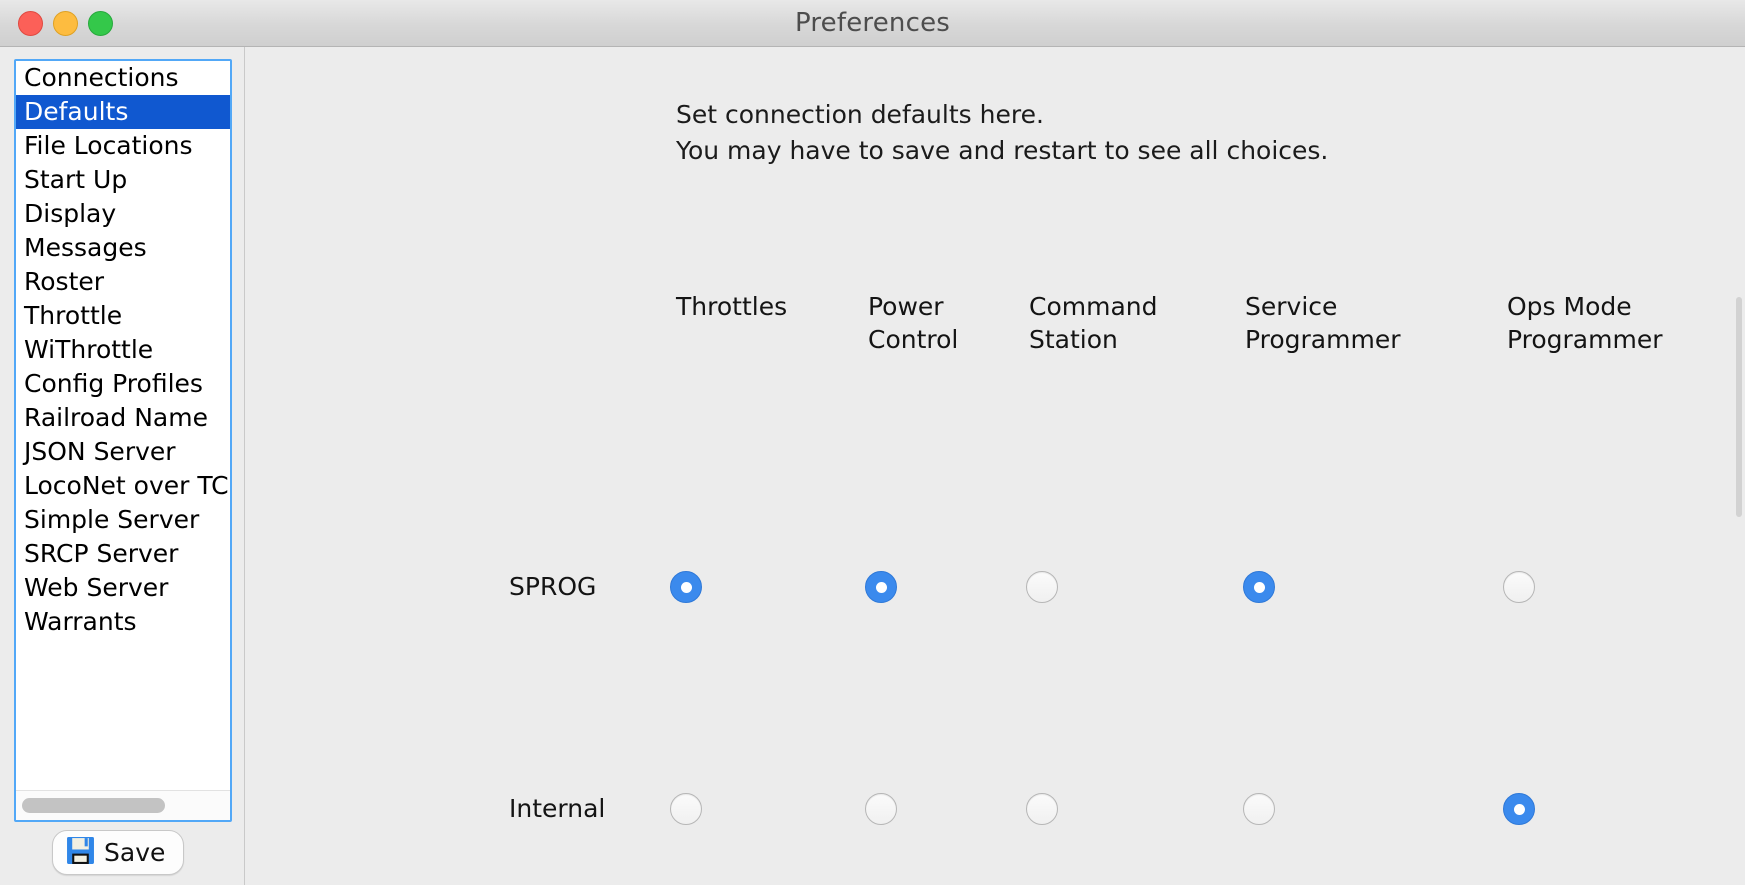 This screenshot has height=885, width=1745. Describe the element at coordinates (123, 554) in the screenshot. I see `sidebar-item-srcp-server: SRCP Server` at that location.